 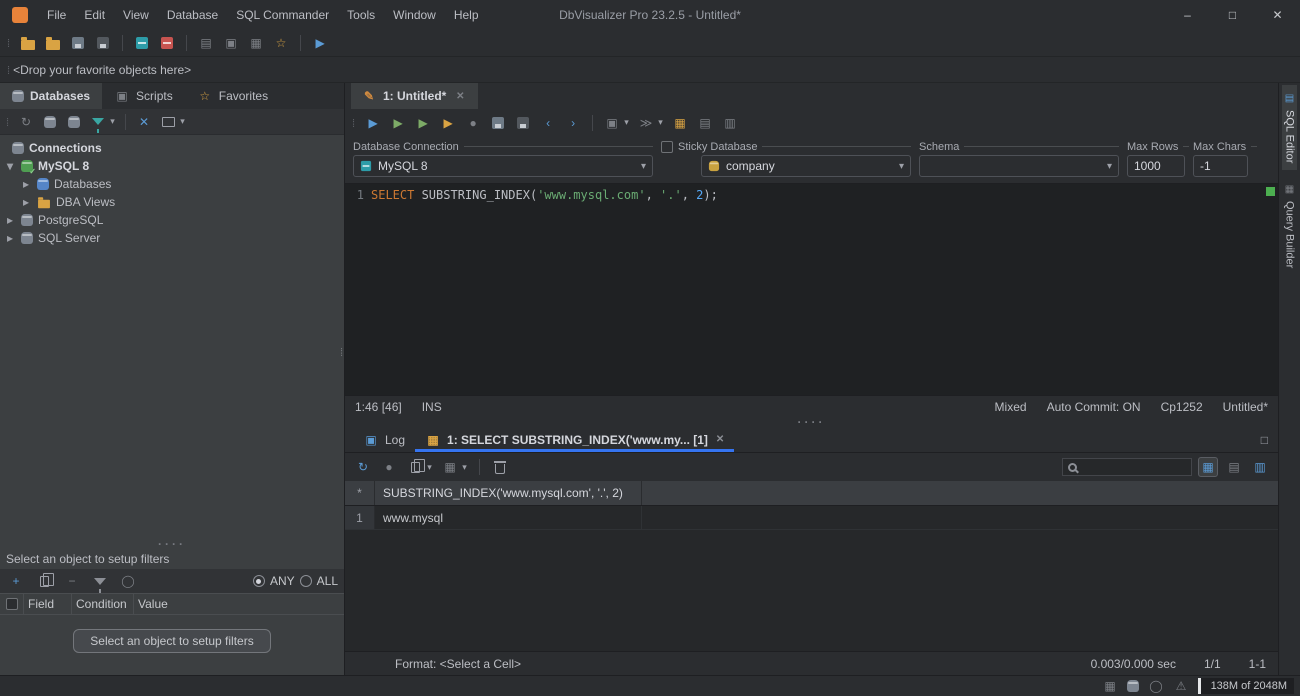 I want to click on reset-filter-icon: ◯, so click(x=128, y=581).